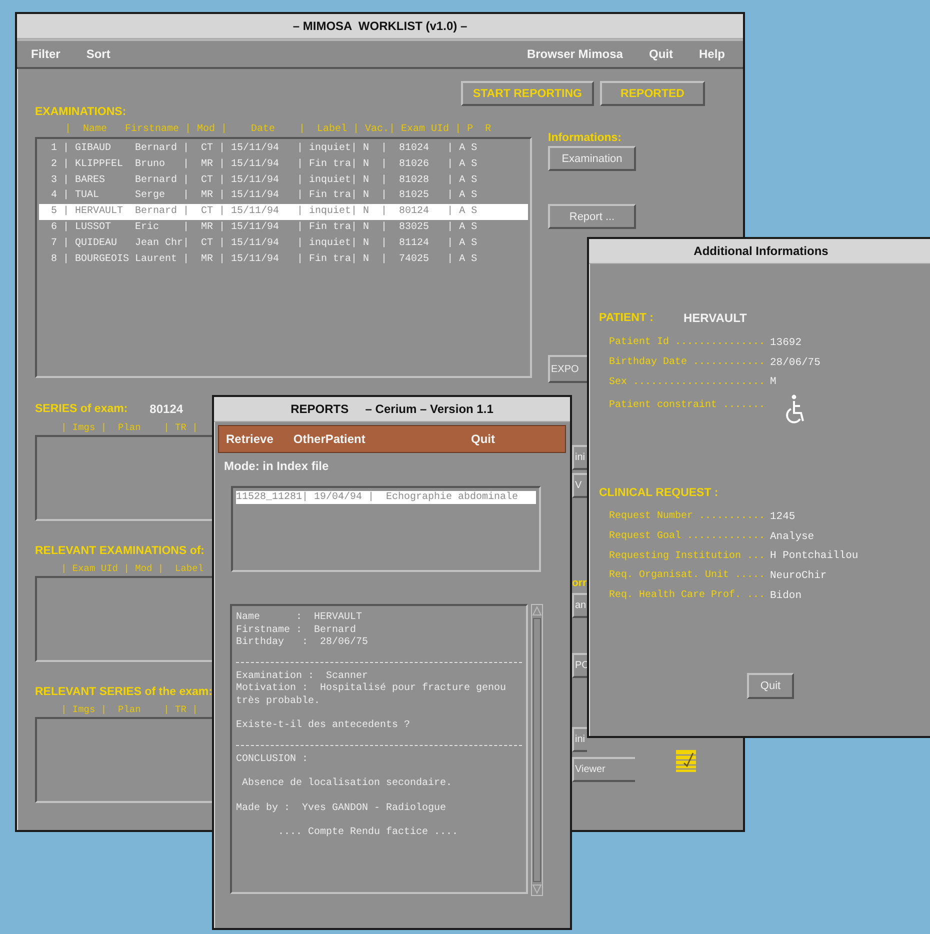 The width and height of the screenshot is (930, 934). What do you see at coordinates (537, 611) in the screenshot?
I see `scroll-up-icon` at bounding box center [537, 611].